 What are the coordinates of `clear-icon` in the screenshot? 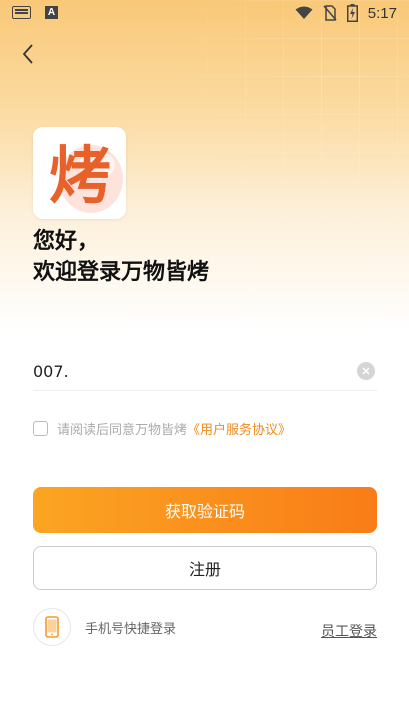 It's located at (366, 371).